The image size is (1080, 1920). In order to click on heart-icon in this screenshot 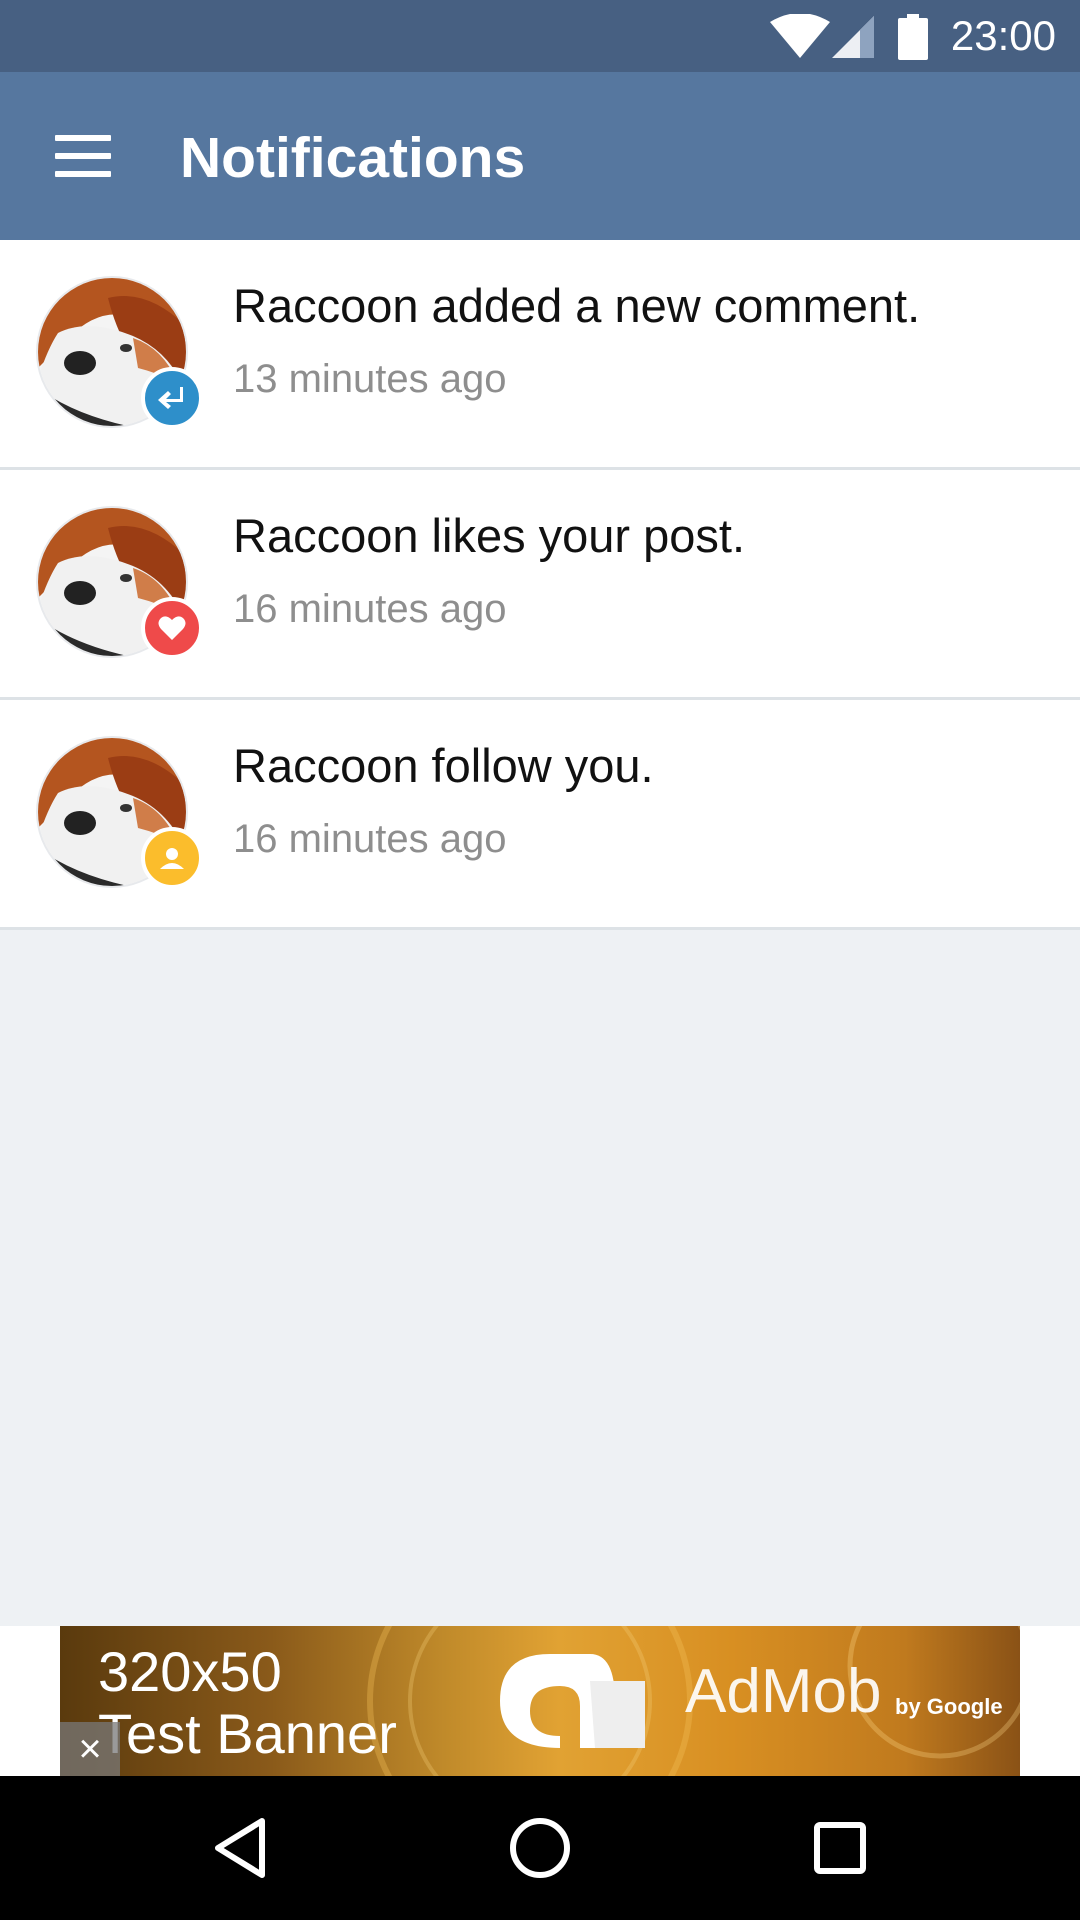, I will do `click(172, 628)`.